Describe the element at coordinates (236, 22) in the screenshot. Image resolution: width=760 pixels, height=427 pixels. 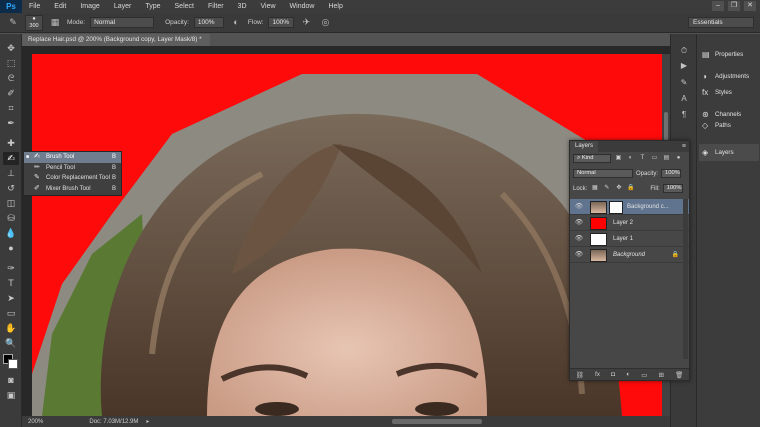
I see `pressure-opacity-icon: ◐` at that location.